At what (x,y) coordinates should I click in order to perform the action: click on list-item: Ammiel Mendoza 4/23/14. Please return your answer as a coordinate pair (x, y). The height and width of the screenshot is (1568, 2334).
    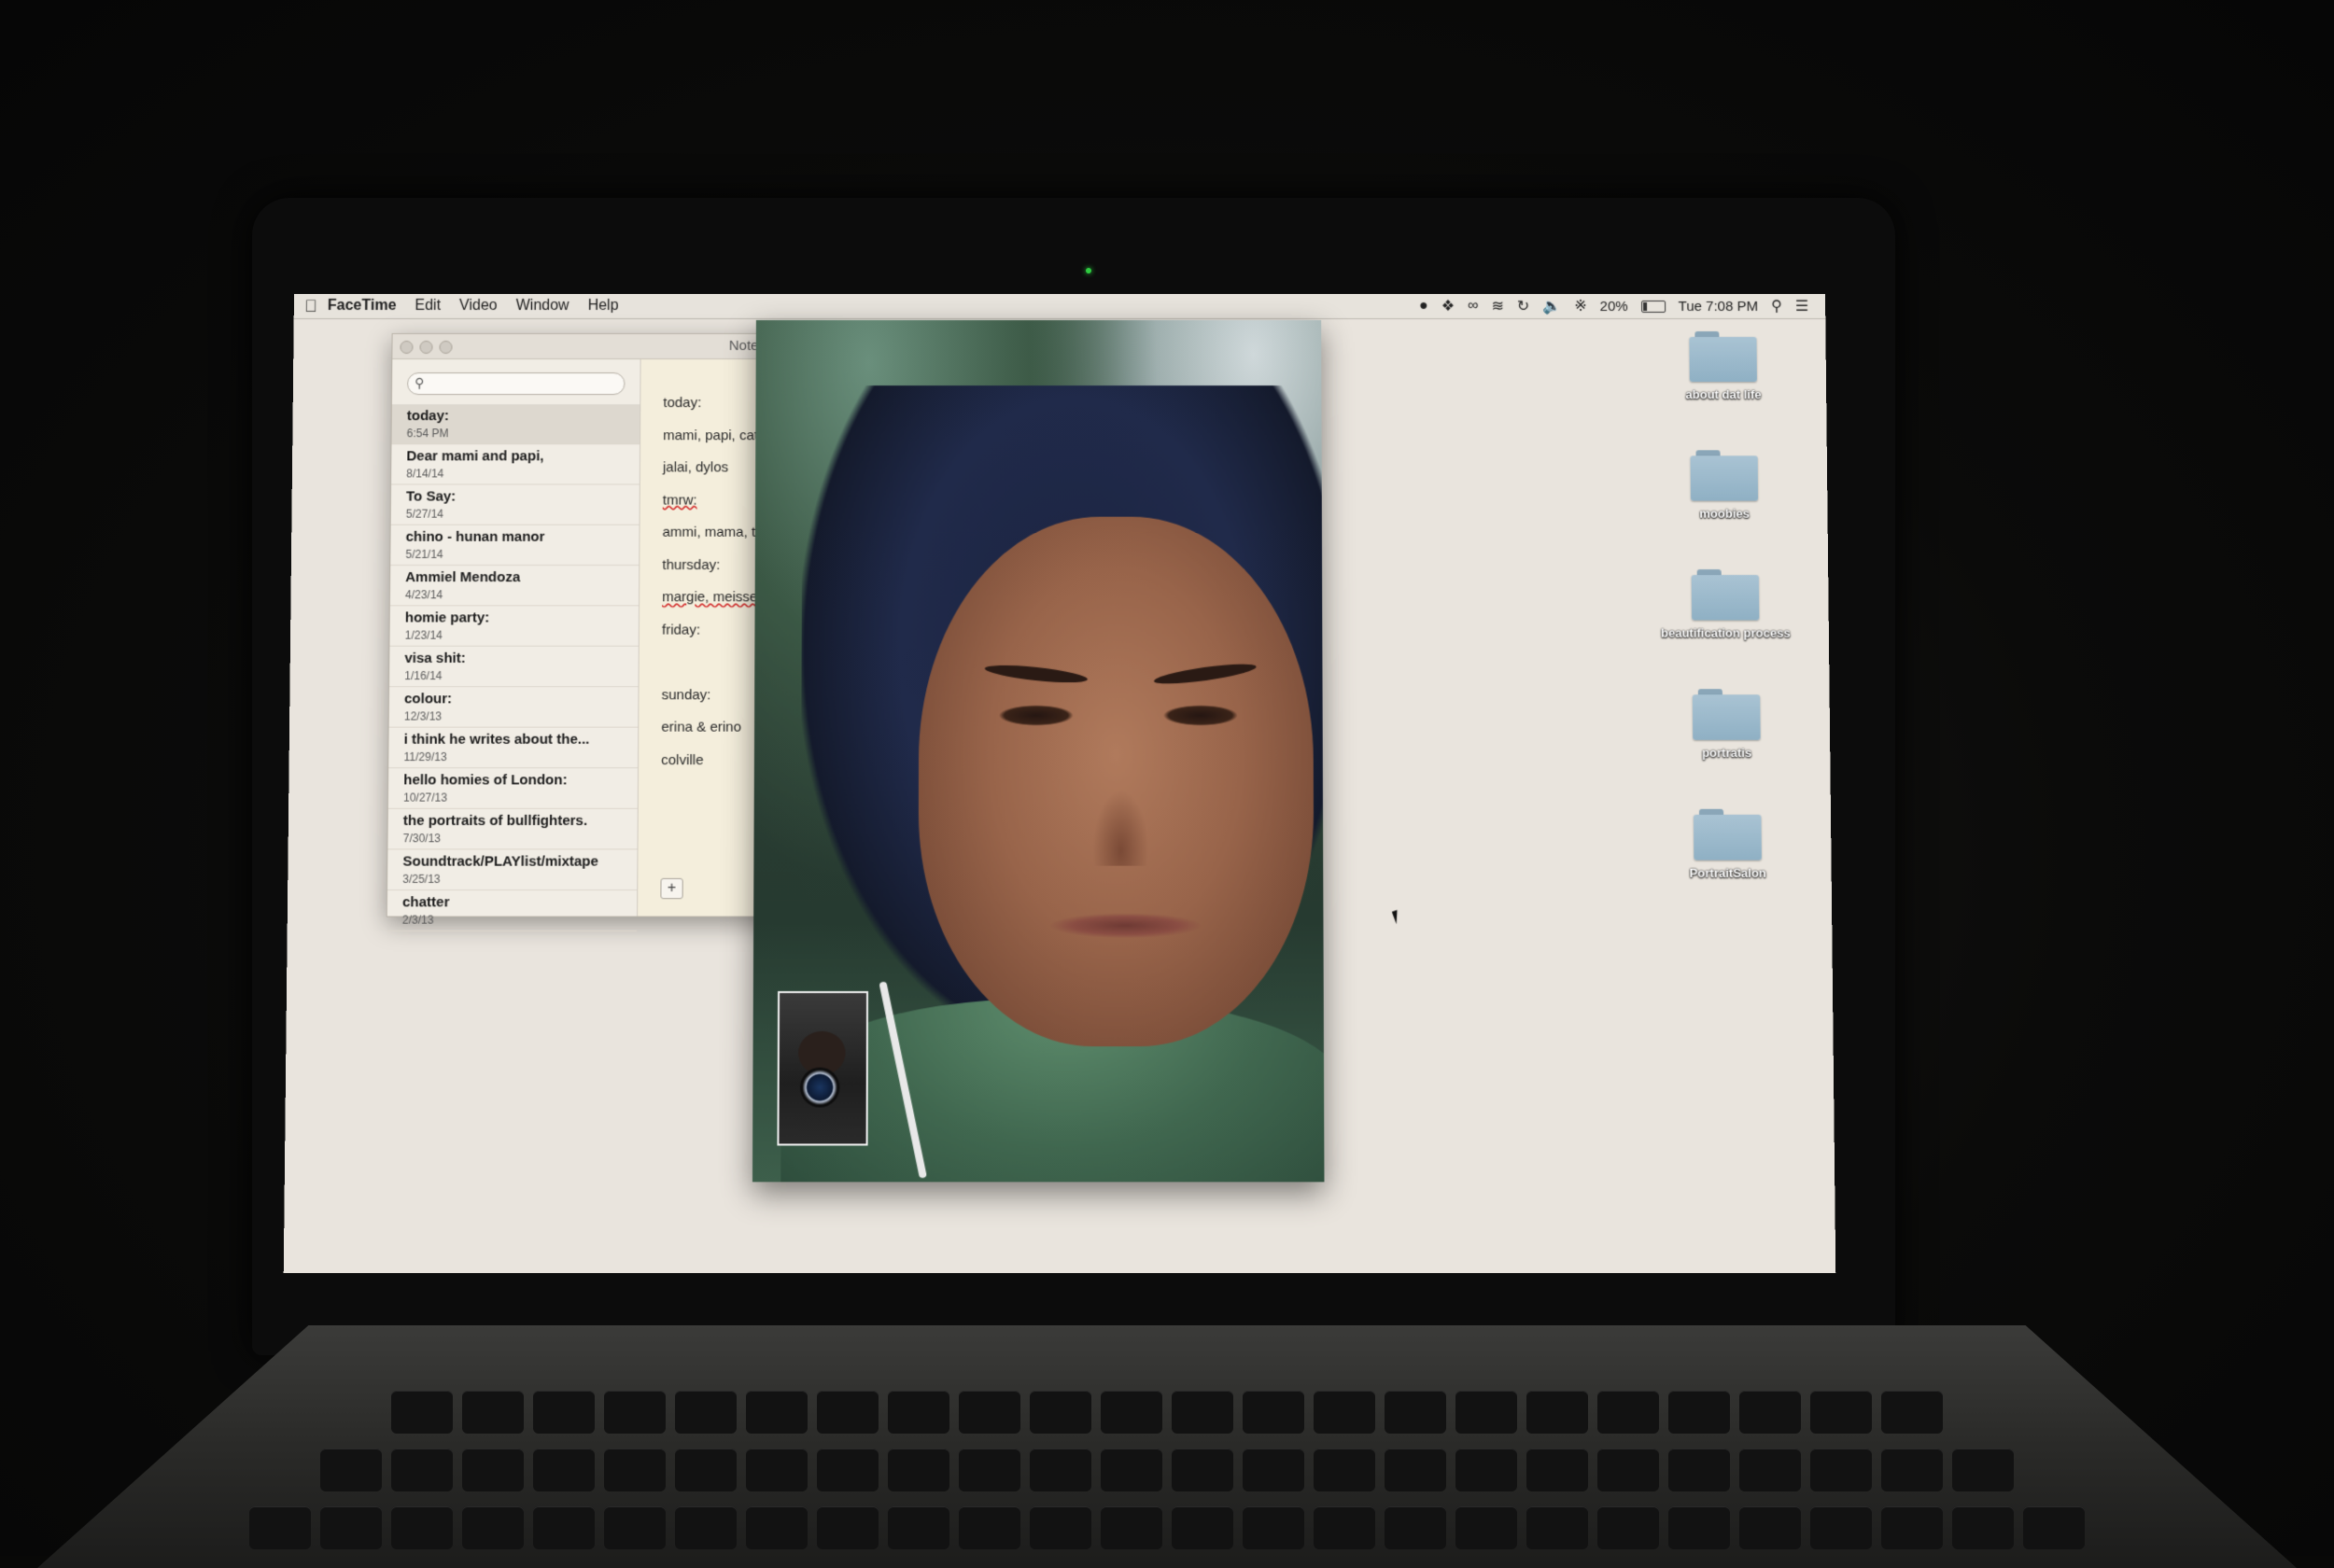
    Looking at the image, I should click on (514, 586).